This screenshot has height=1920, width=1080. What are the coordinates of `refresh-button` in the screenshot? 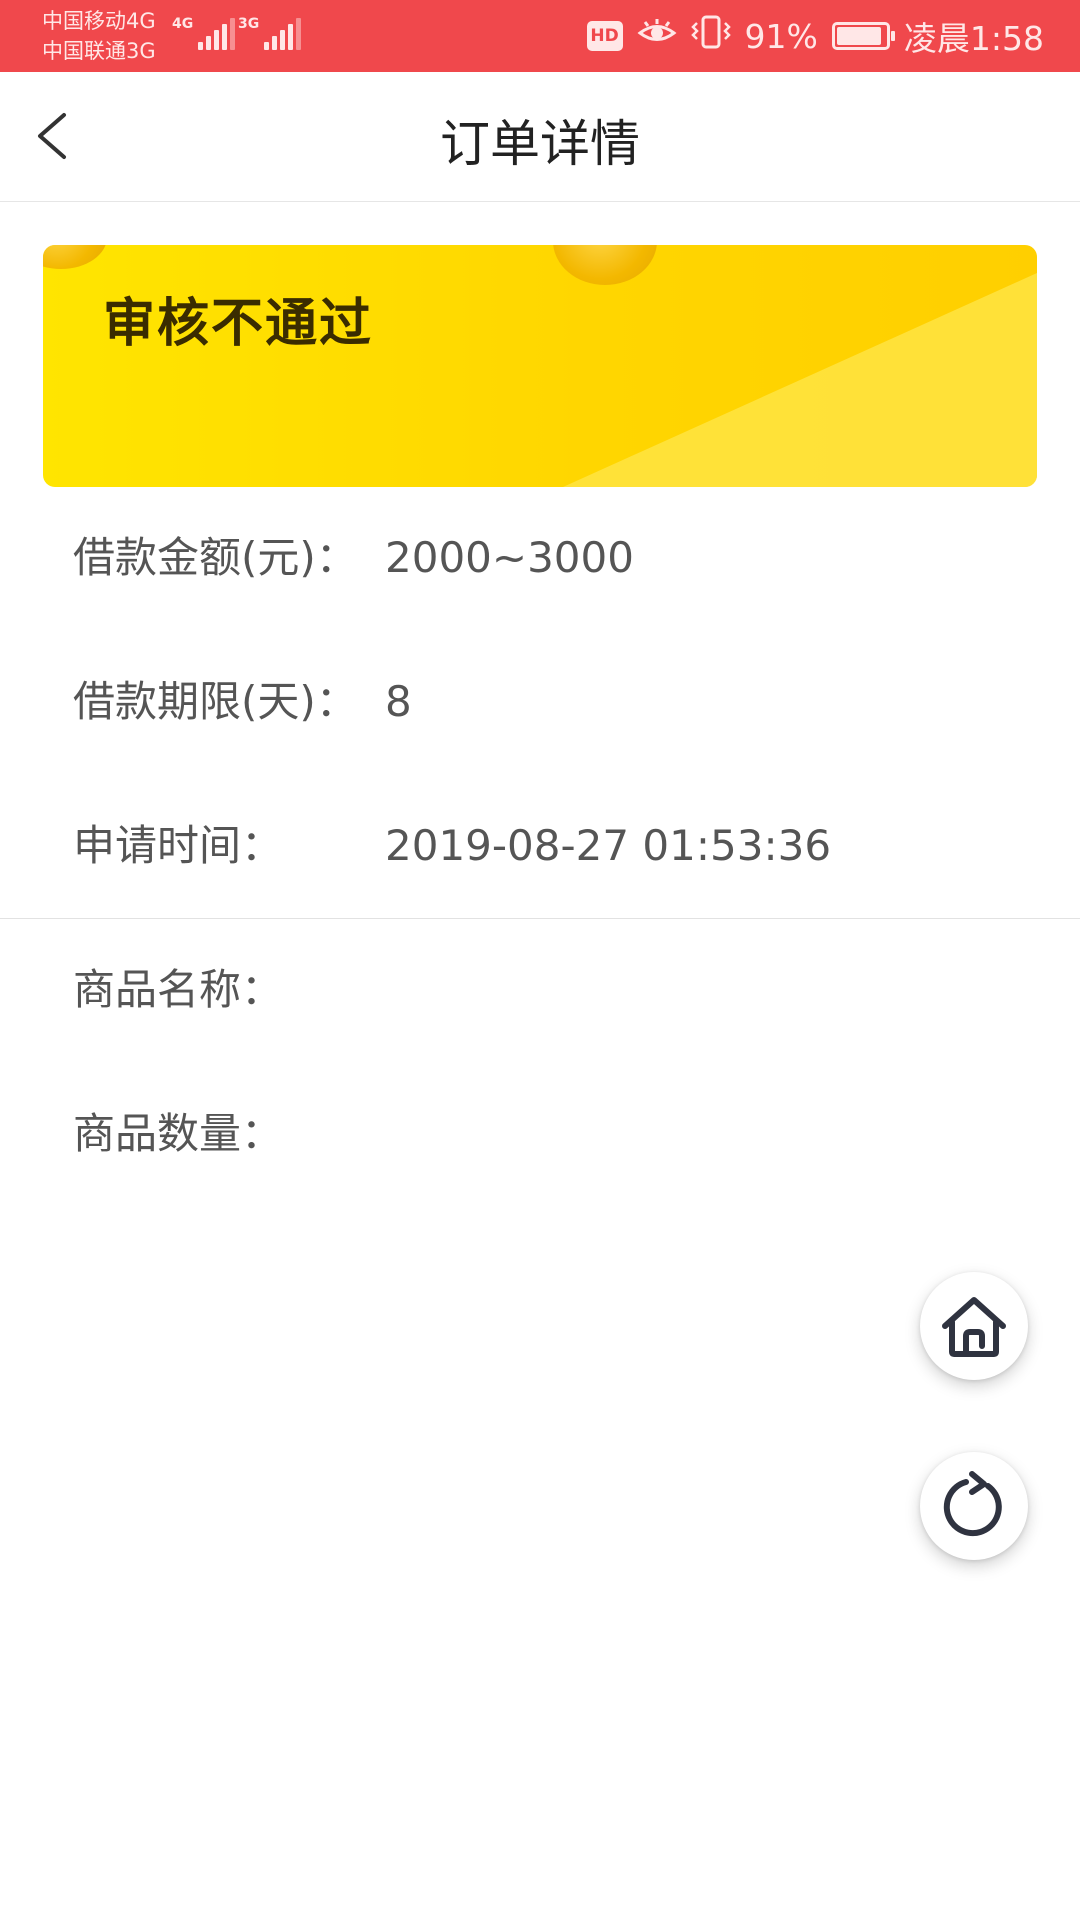 It's located at (974, 1506).